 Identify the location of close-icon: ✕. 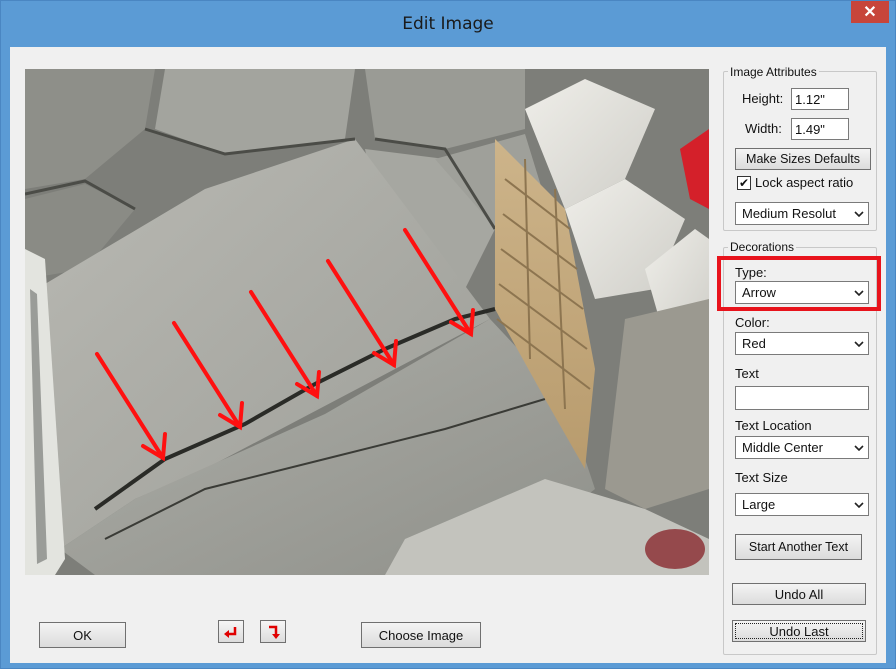
(870, 12).